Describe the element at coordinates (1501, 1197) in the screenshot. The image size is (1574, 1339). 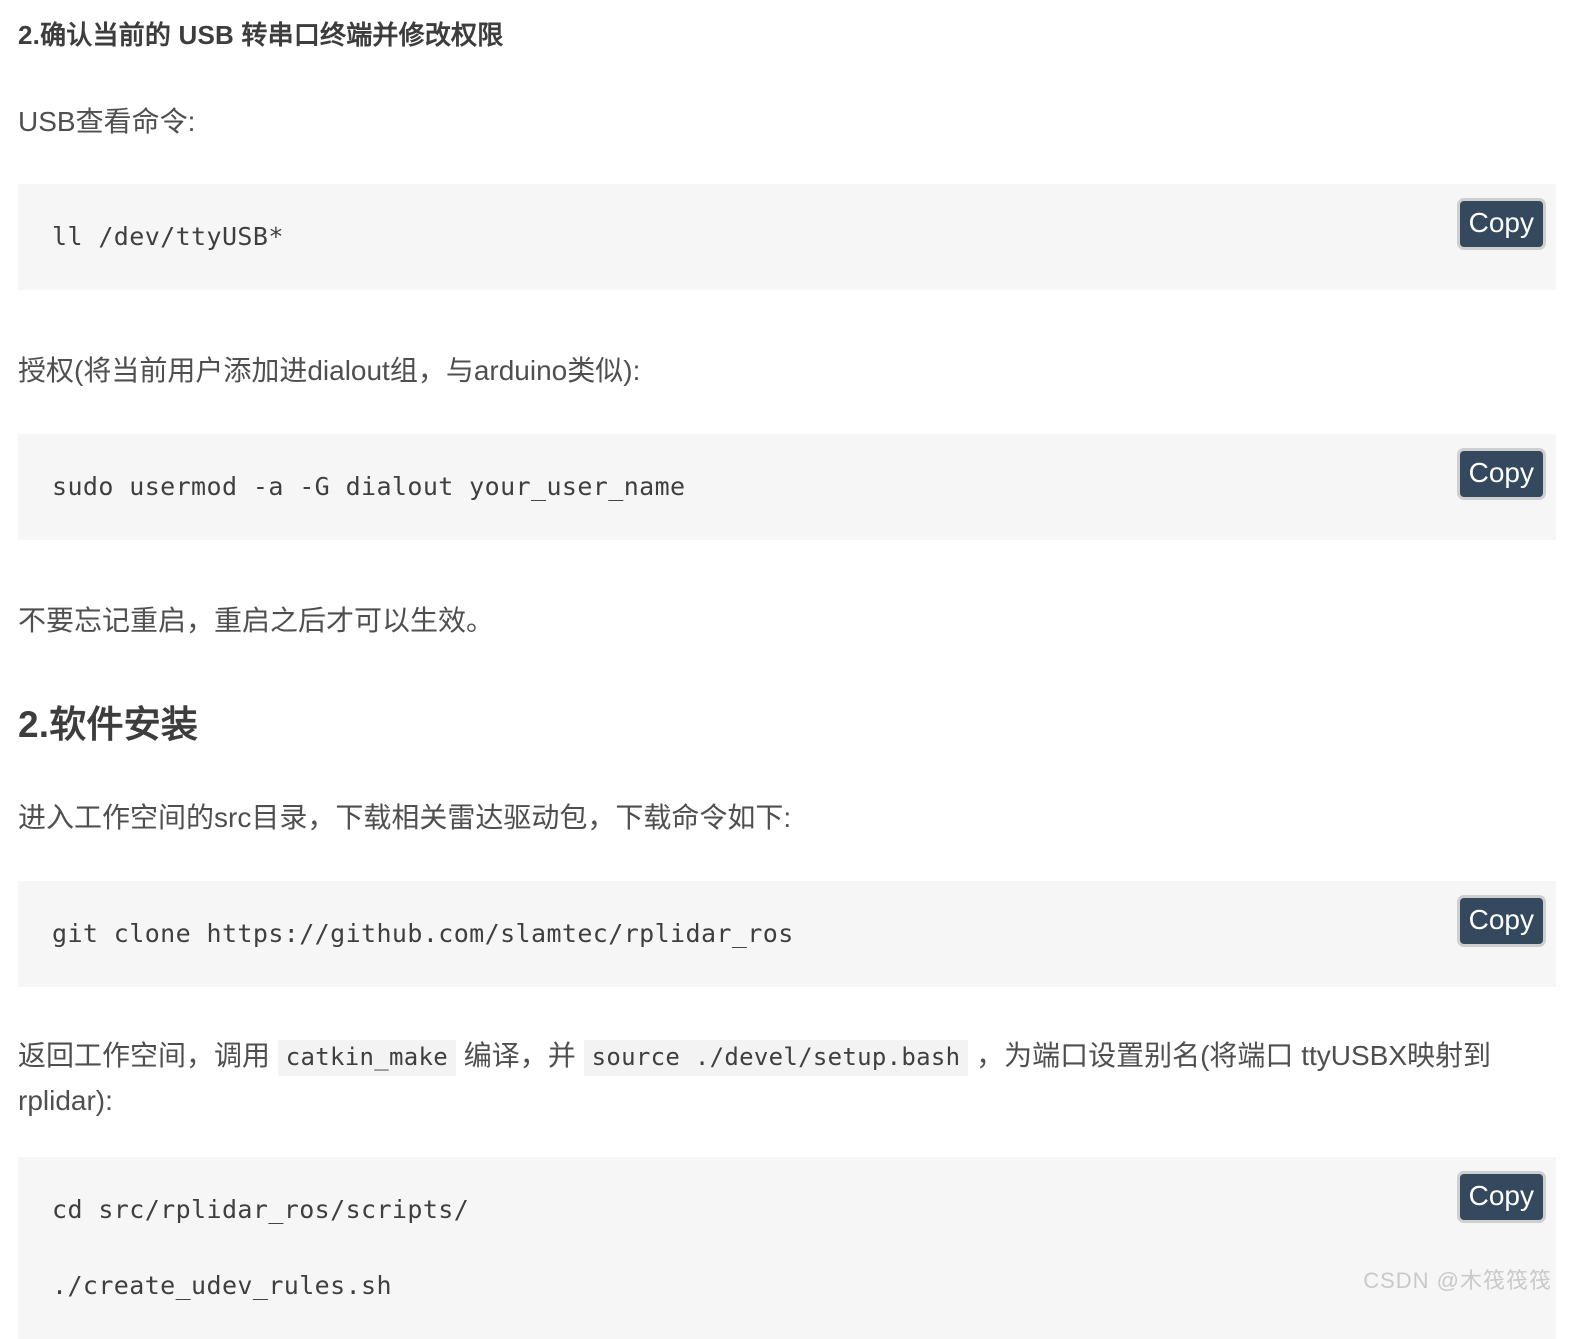
I see `copy-button-udev-rules: Copy` at that location.